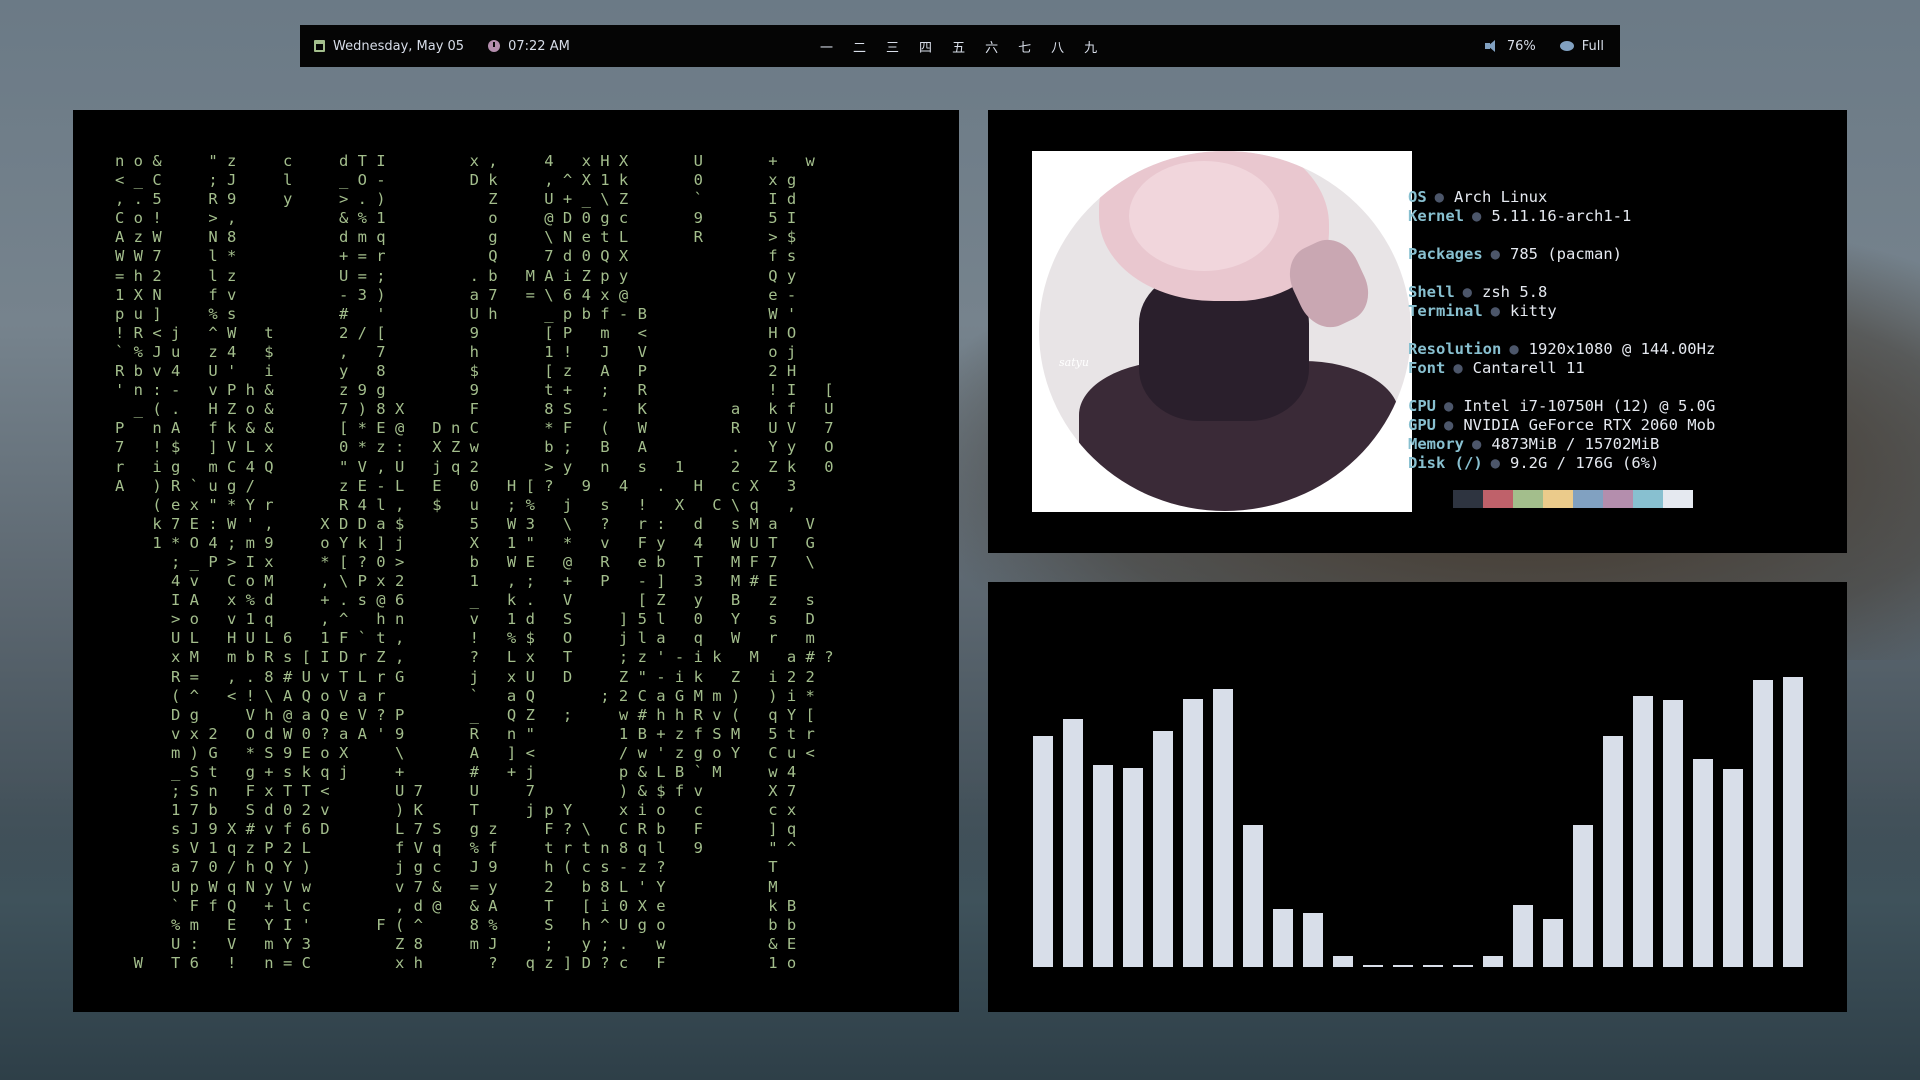 The width and height of the screenshot is (1920, 1080). What do you see at coordinates (1057, 46) in the screenshot?
I see `workspace-8: 八` at bounding box center [1057, 46].